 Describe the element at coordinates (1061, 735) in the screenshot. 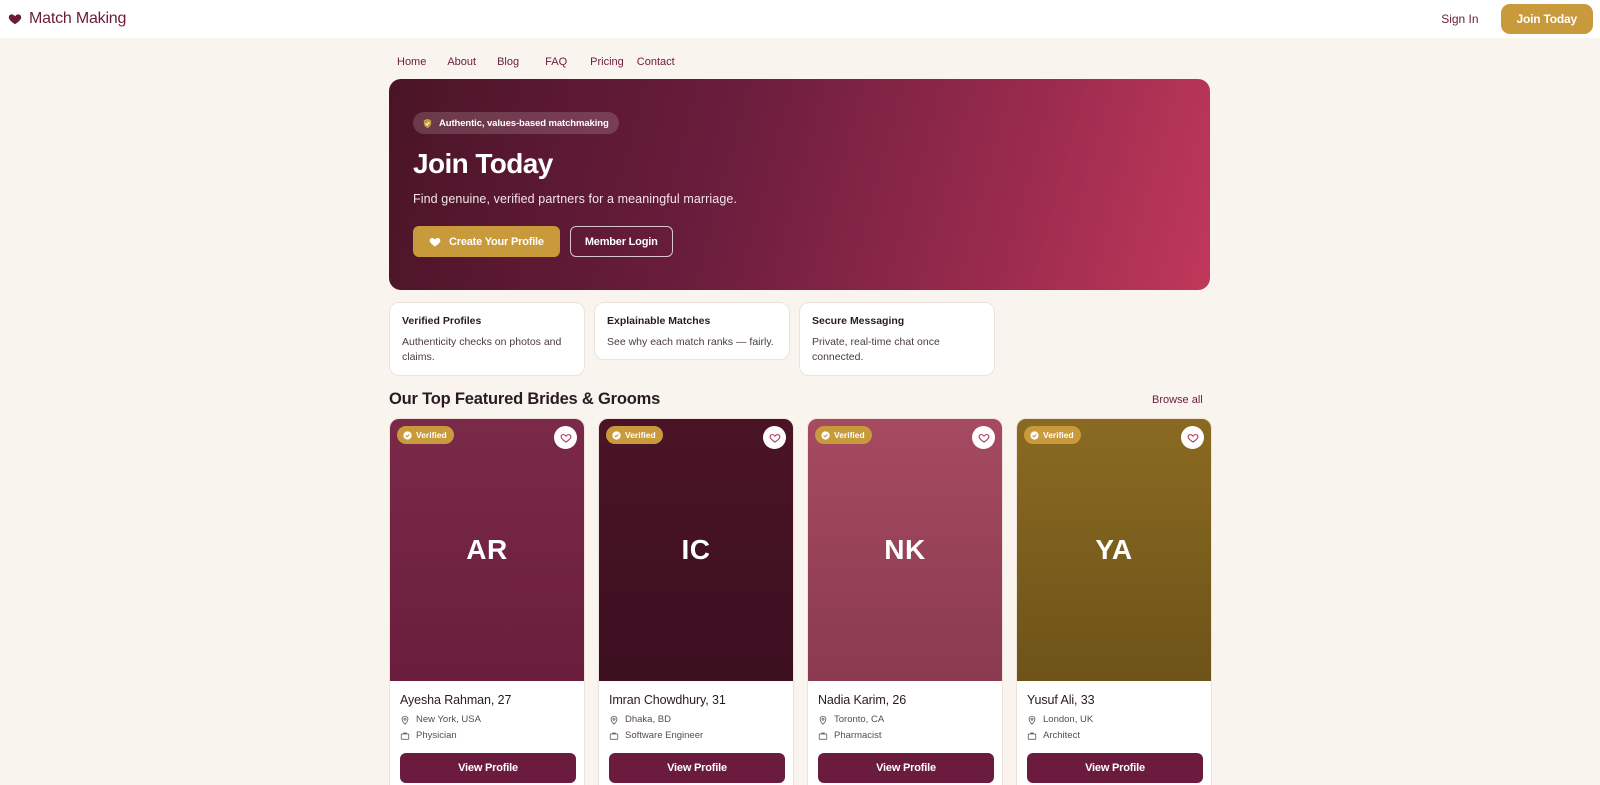

I see `job-text: Architect` at that location.